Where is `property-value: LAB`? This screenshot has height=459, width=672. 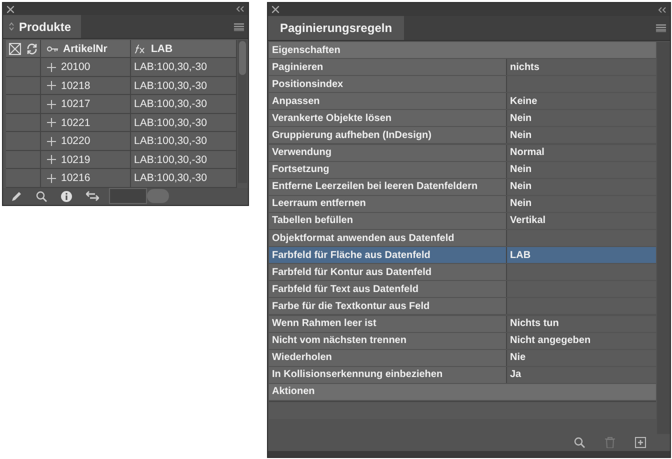 property-value: LAB is located at coordinates (581, 255).